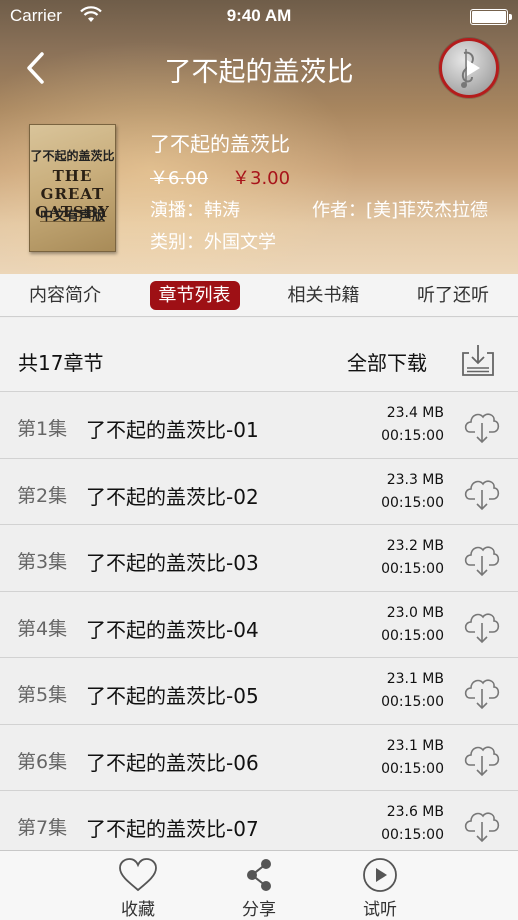  Describe the element at coordinates (172, 430) in the screenshot. I see `chapter-title: 了不起的盖茨比-01` at that location.